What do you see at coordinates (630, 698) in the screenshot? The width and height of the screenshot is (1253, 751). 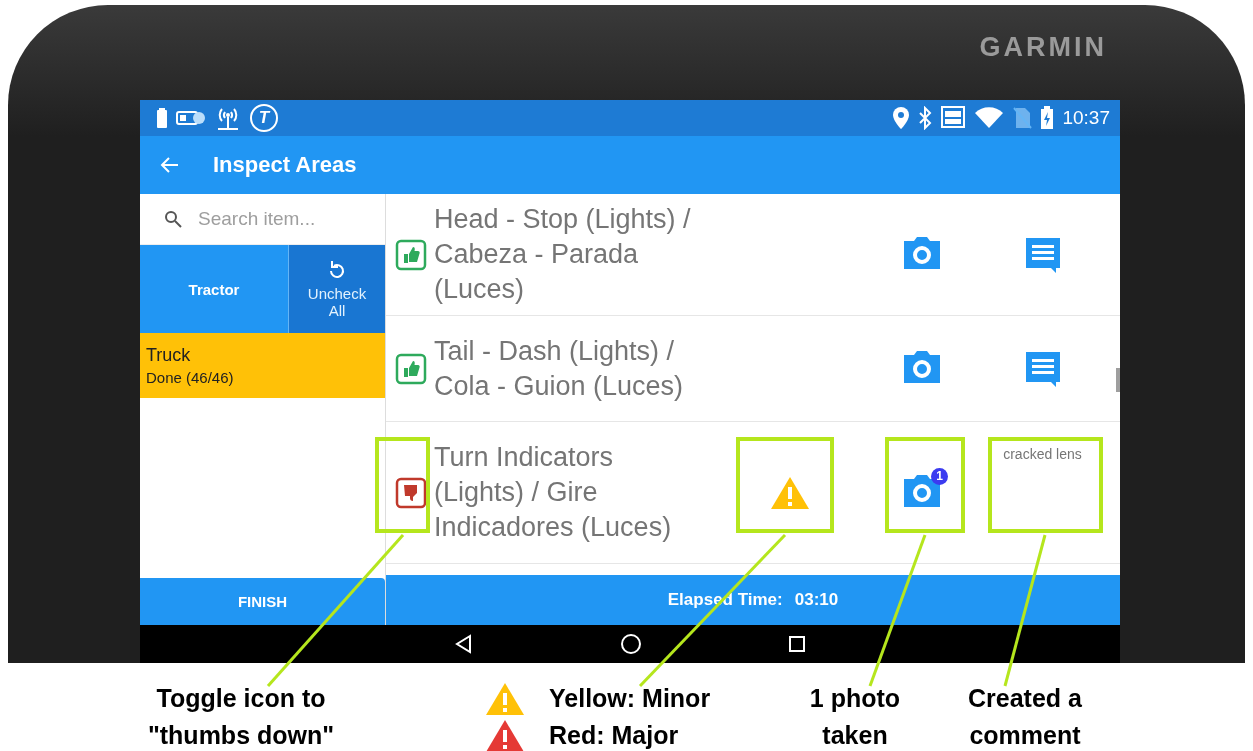 I see `legend-text: Yellow: Minor` at bounding box center [630, 698].